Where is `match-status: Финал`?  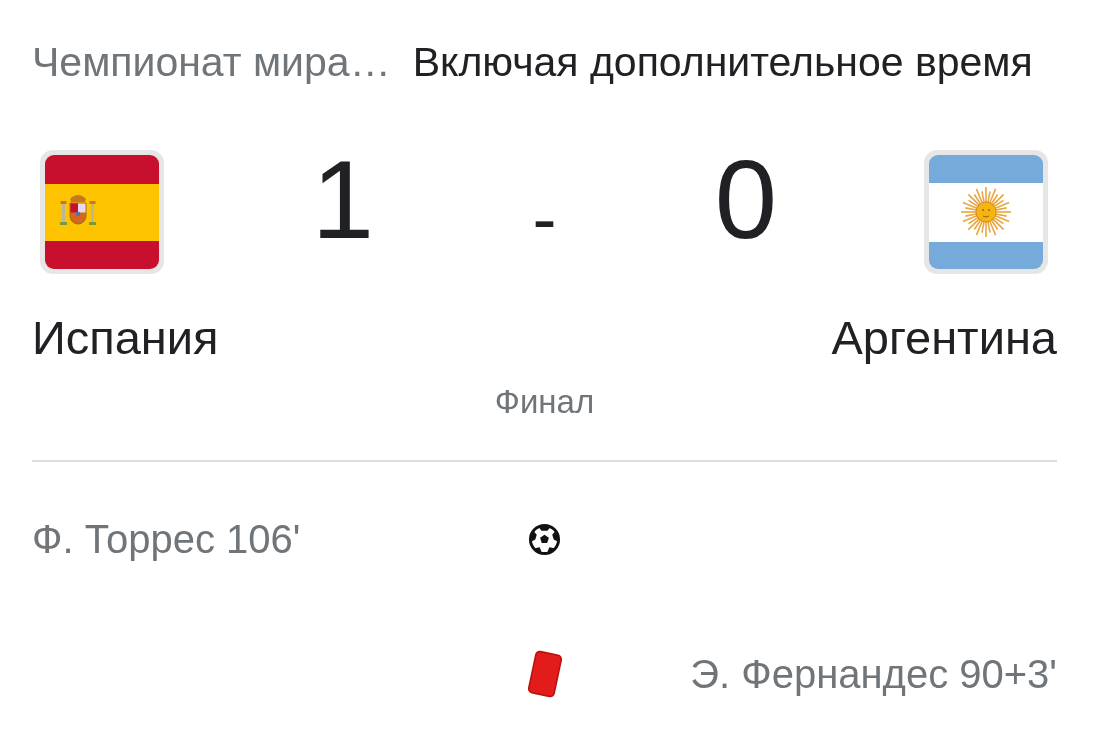
match-status: Финал is located at coordinates (544, 402).